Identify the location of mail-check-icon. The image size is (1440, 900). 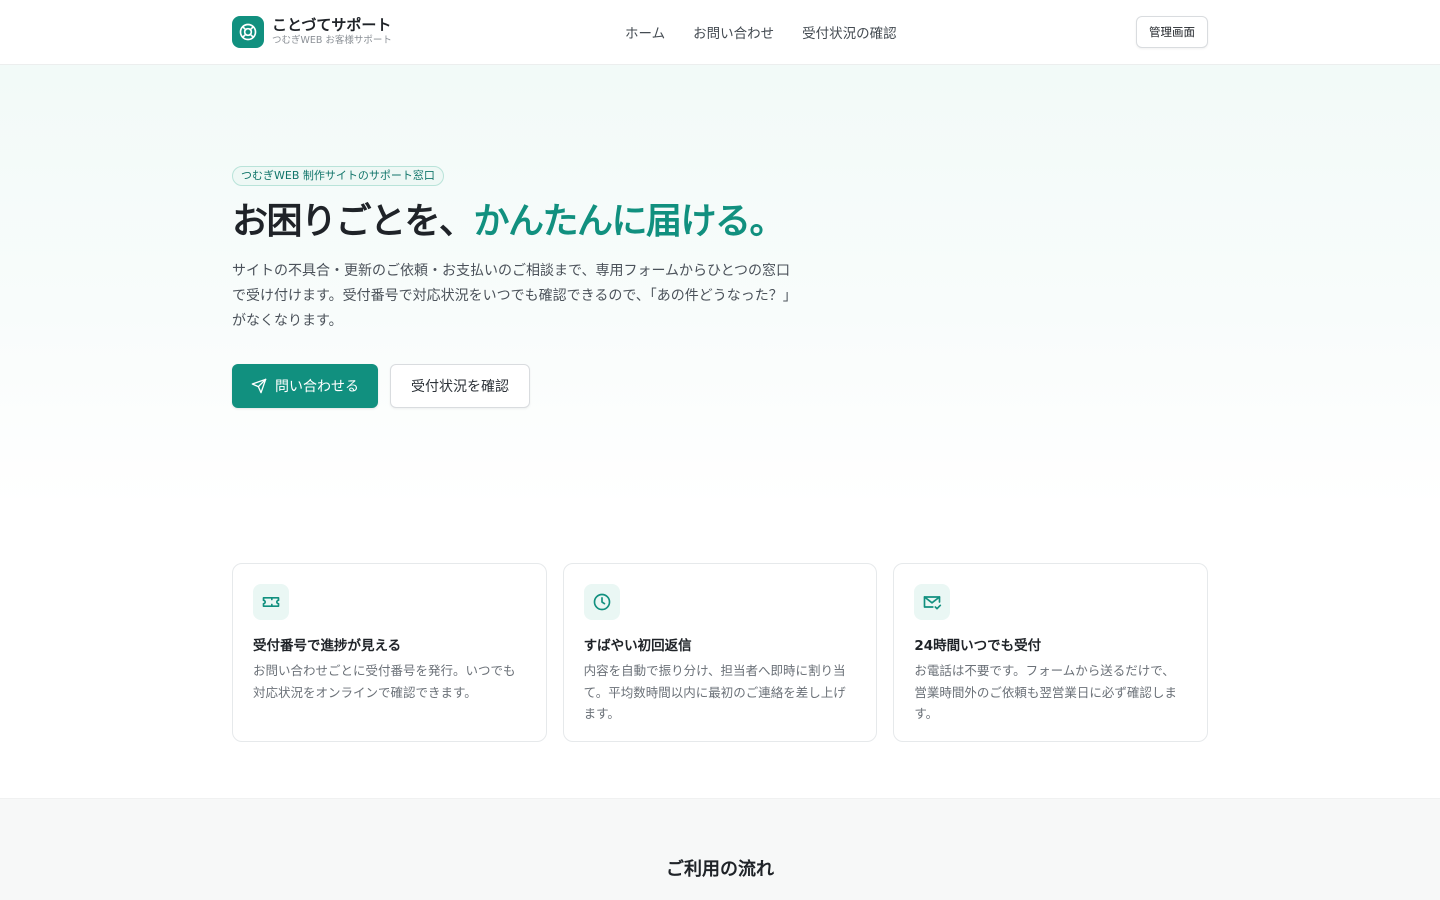
(932, 602).